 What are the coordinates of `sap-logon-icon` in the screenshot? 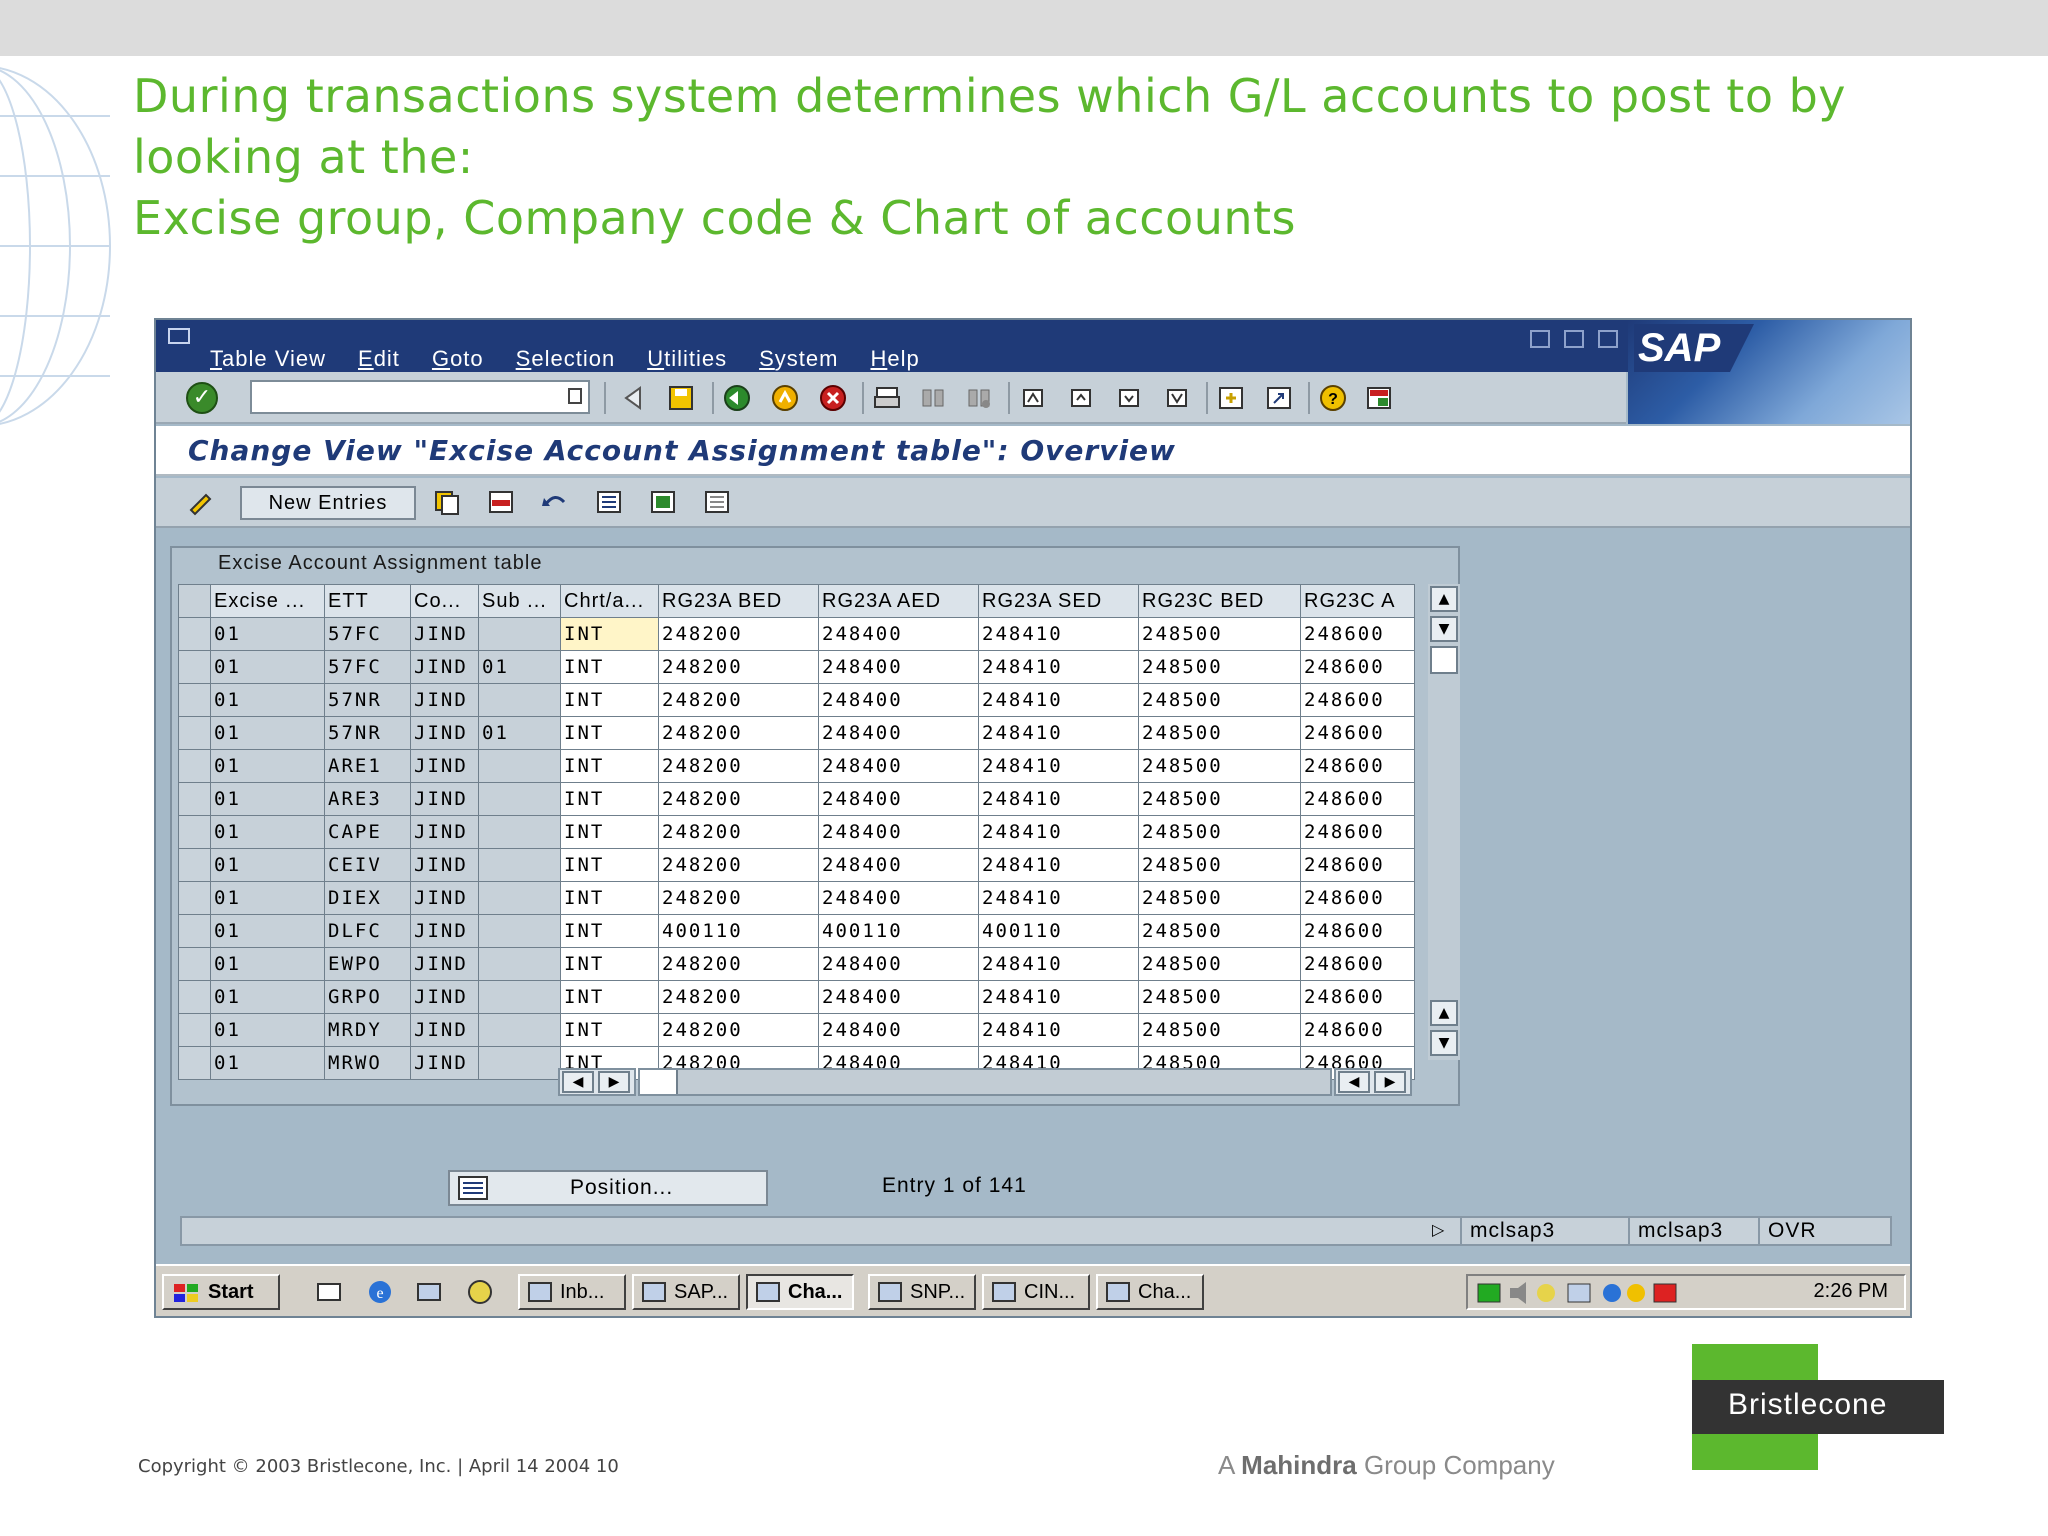 It's located at (430, 1292).